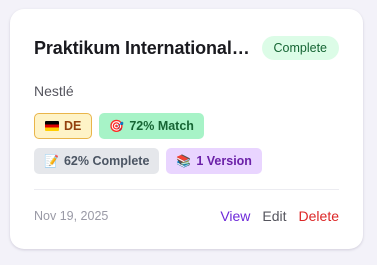 Image resolution: width=377 pixels, height=265 pixels. Describe the element at coordinates (73, 126) in the screenshot. I see `language-label: DE` at that location.